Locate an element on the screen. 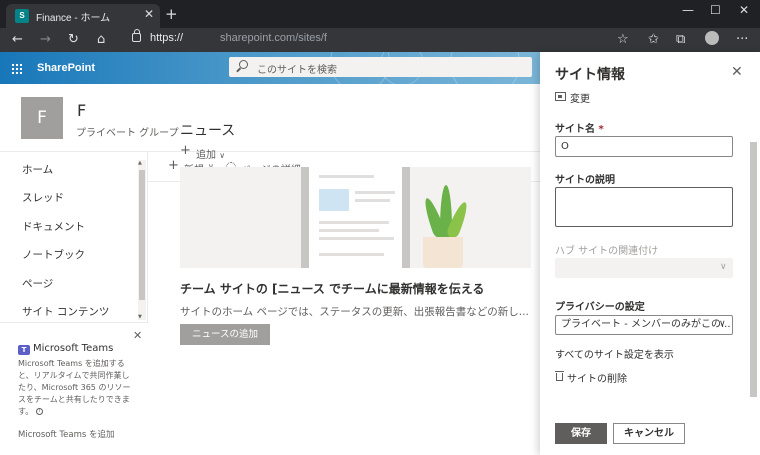 Image resolution: width=760 pixels, height=455 pixels. site-name-label-text: サイト名 is located at coordinates (575, 129).